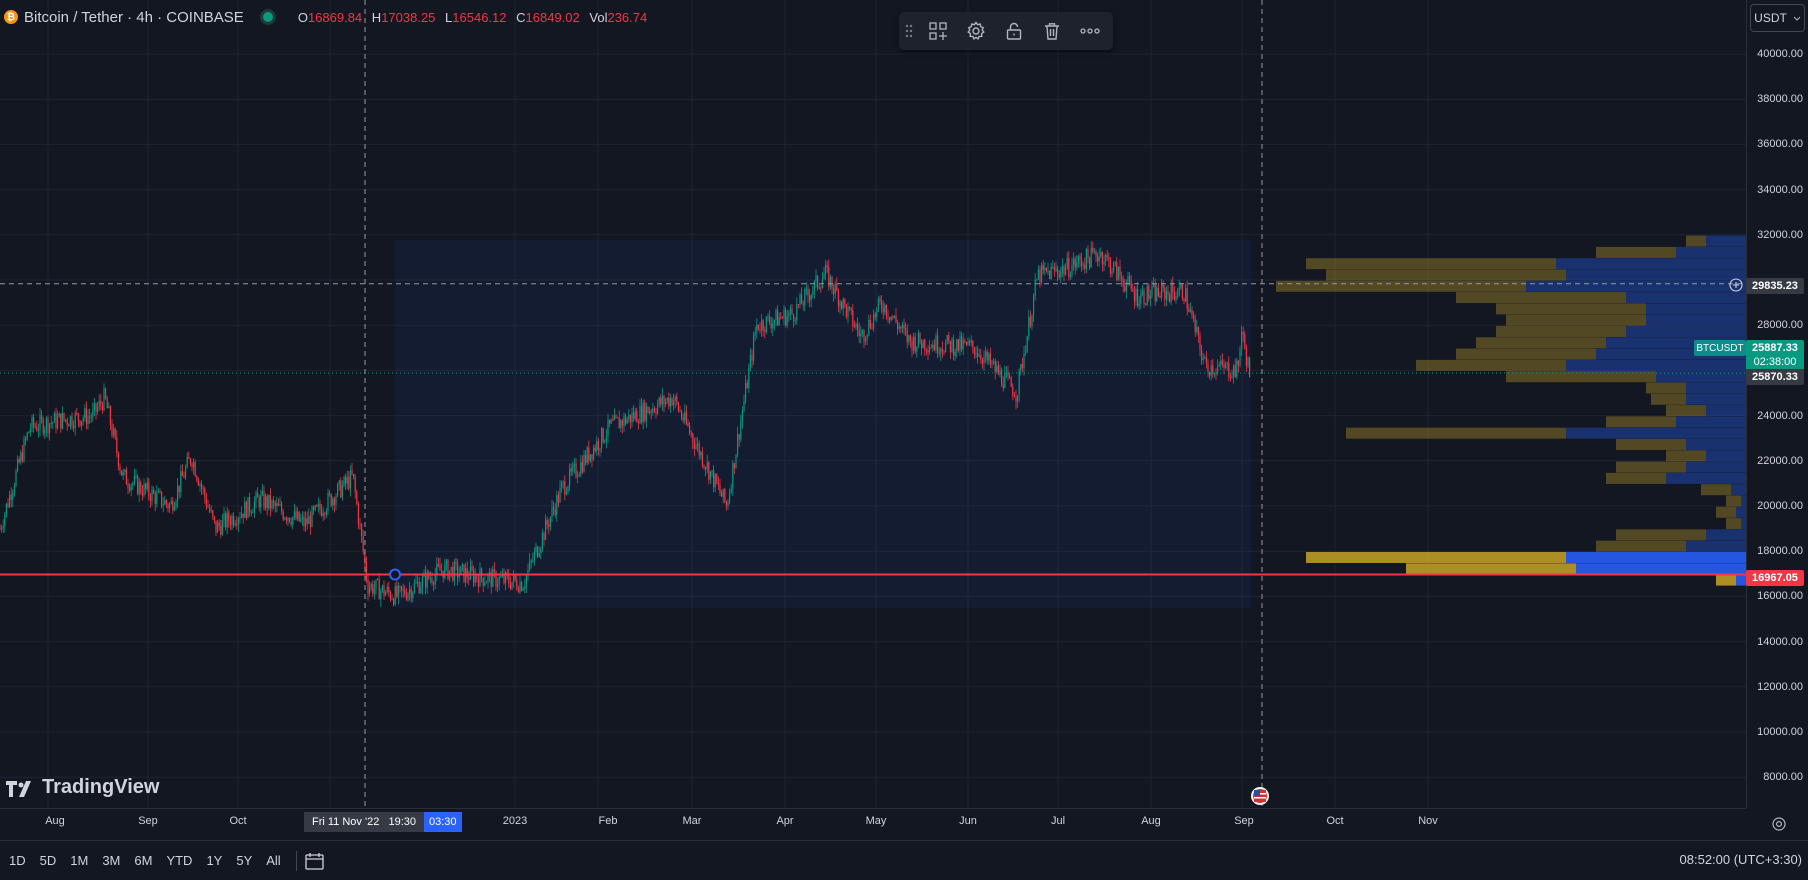 This screenshot has width=1808, height=880. Describe the element at coordinates (111, 860) in the screenshot. I see `range-button-3m: 3M` at that location.